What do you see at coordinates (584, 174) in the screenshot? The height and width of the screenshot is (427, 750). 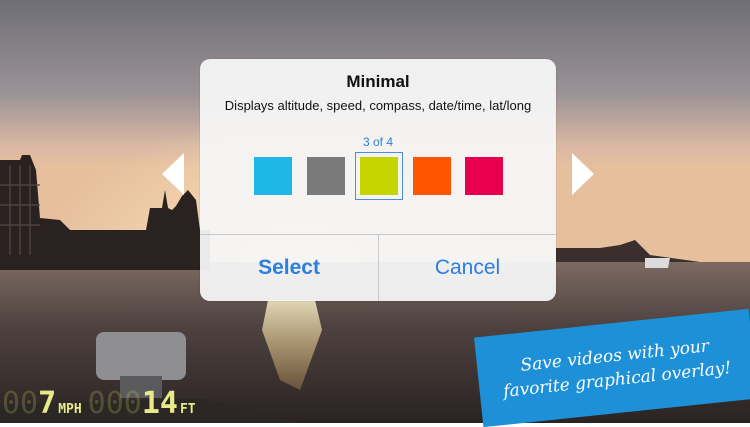 I see `chevron-right-icon` at bounding box center [584, 174].